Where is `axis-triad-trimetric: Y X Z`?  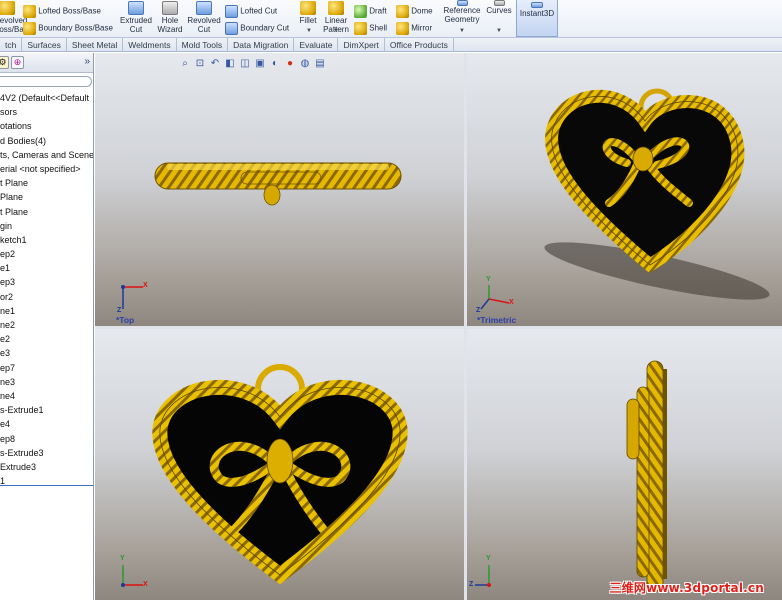 axis-triad-trimetric: Y X Z is located at coordinates (499, 297).